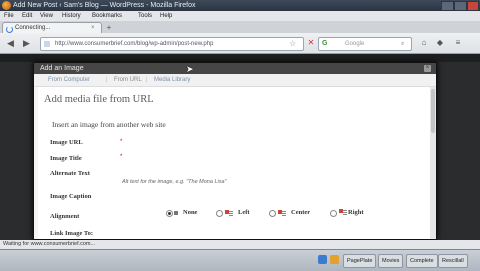  Describe the element at coordinates (9, 16) in the screenshot. I see `menu-file: File` at that location.